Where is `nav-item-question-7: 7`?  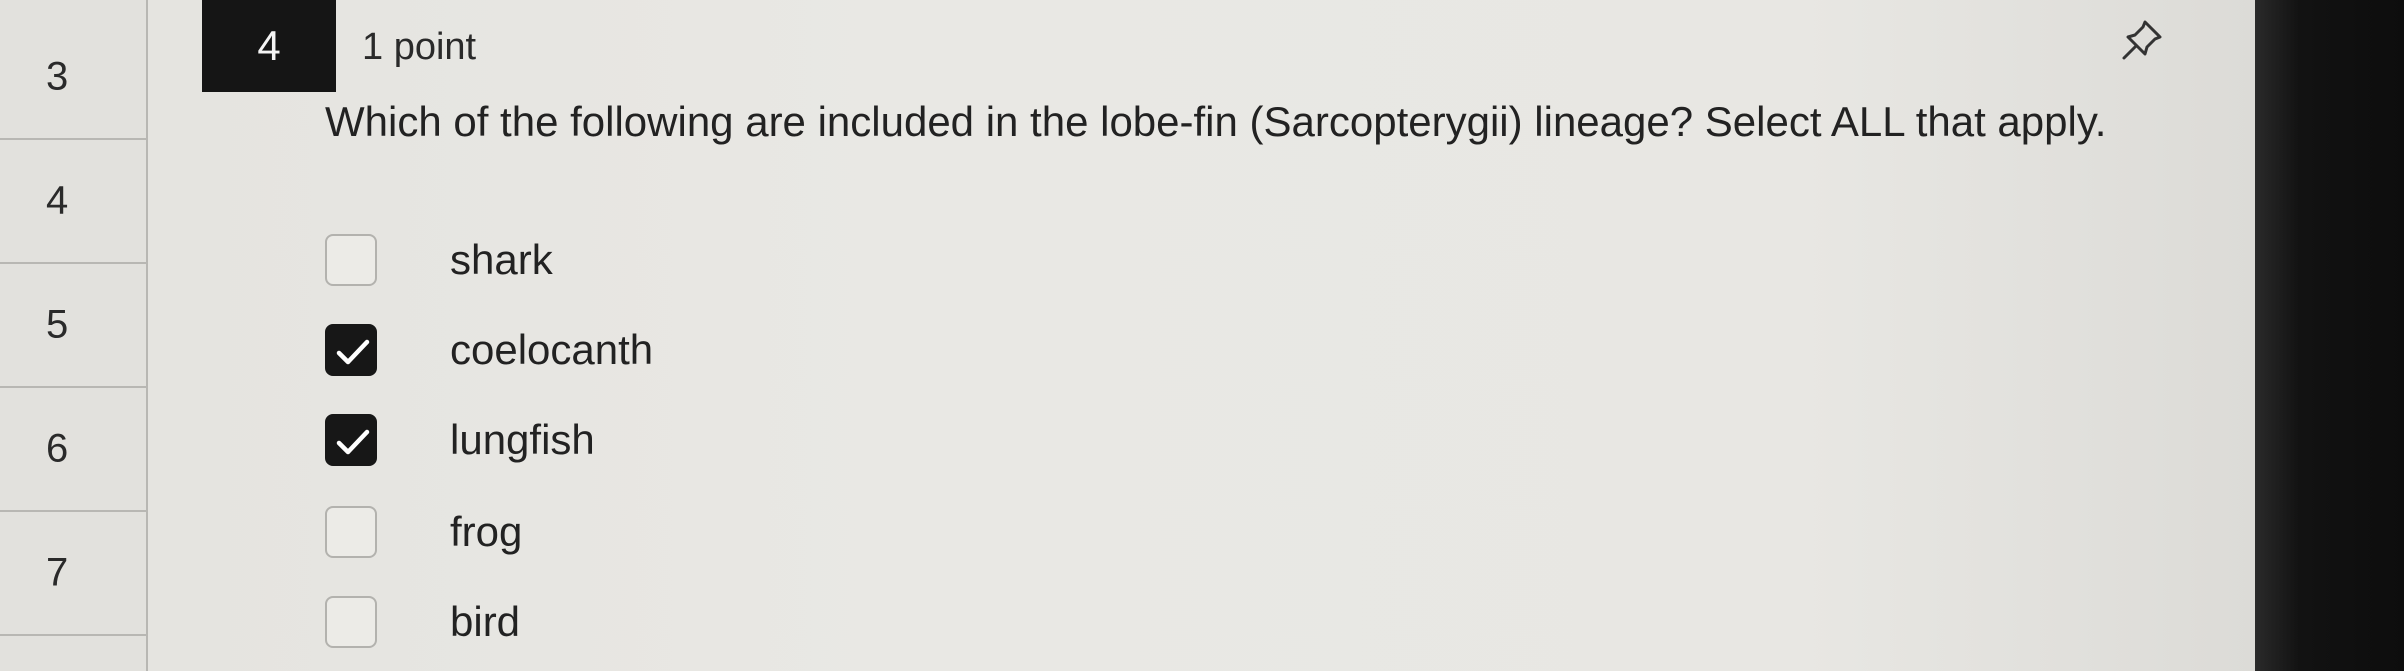 nav-item-question-7: 7 is located at coordinates (73, 574).